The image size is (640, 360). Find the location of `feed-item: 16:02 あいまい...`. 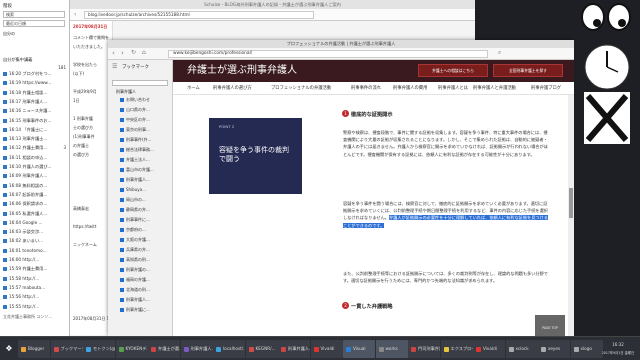

feed-item: 16:02 あいまい... is located at coordinates (35, 241).